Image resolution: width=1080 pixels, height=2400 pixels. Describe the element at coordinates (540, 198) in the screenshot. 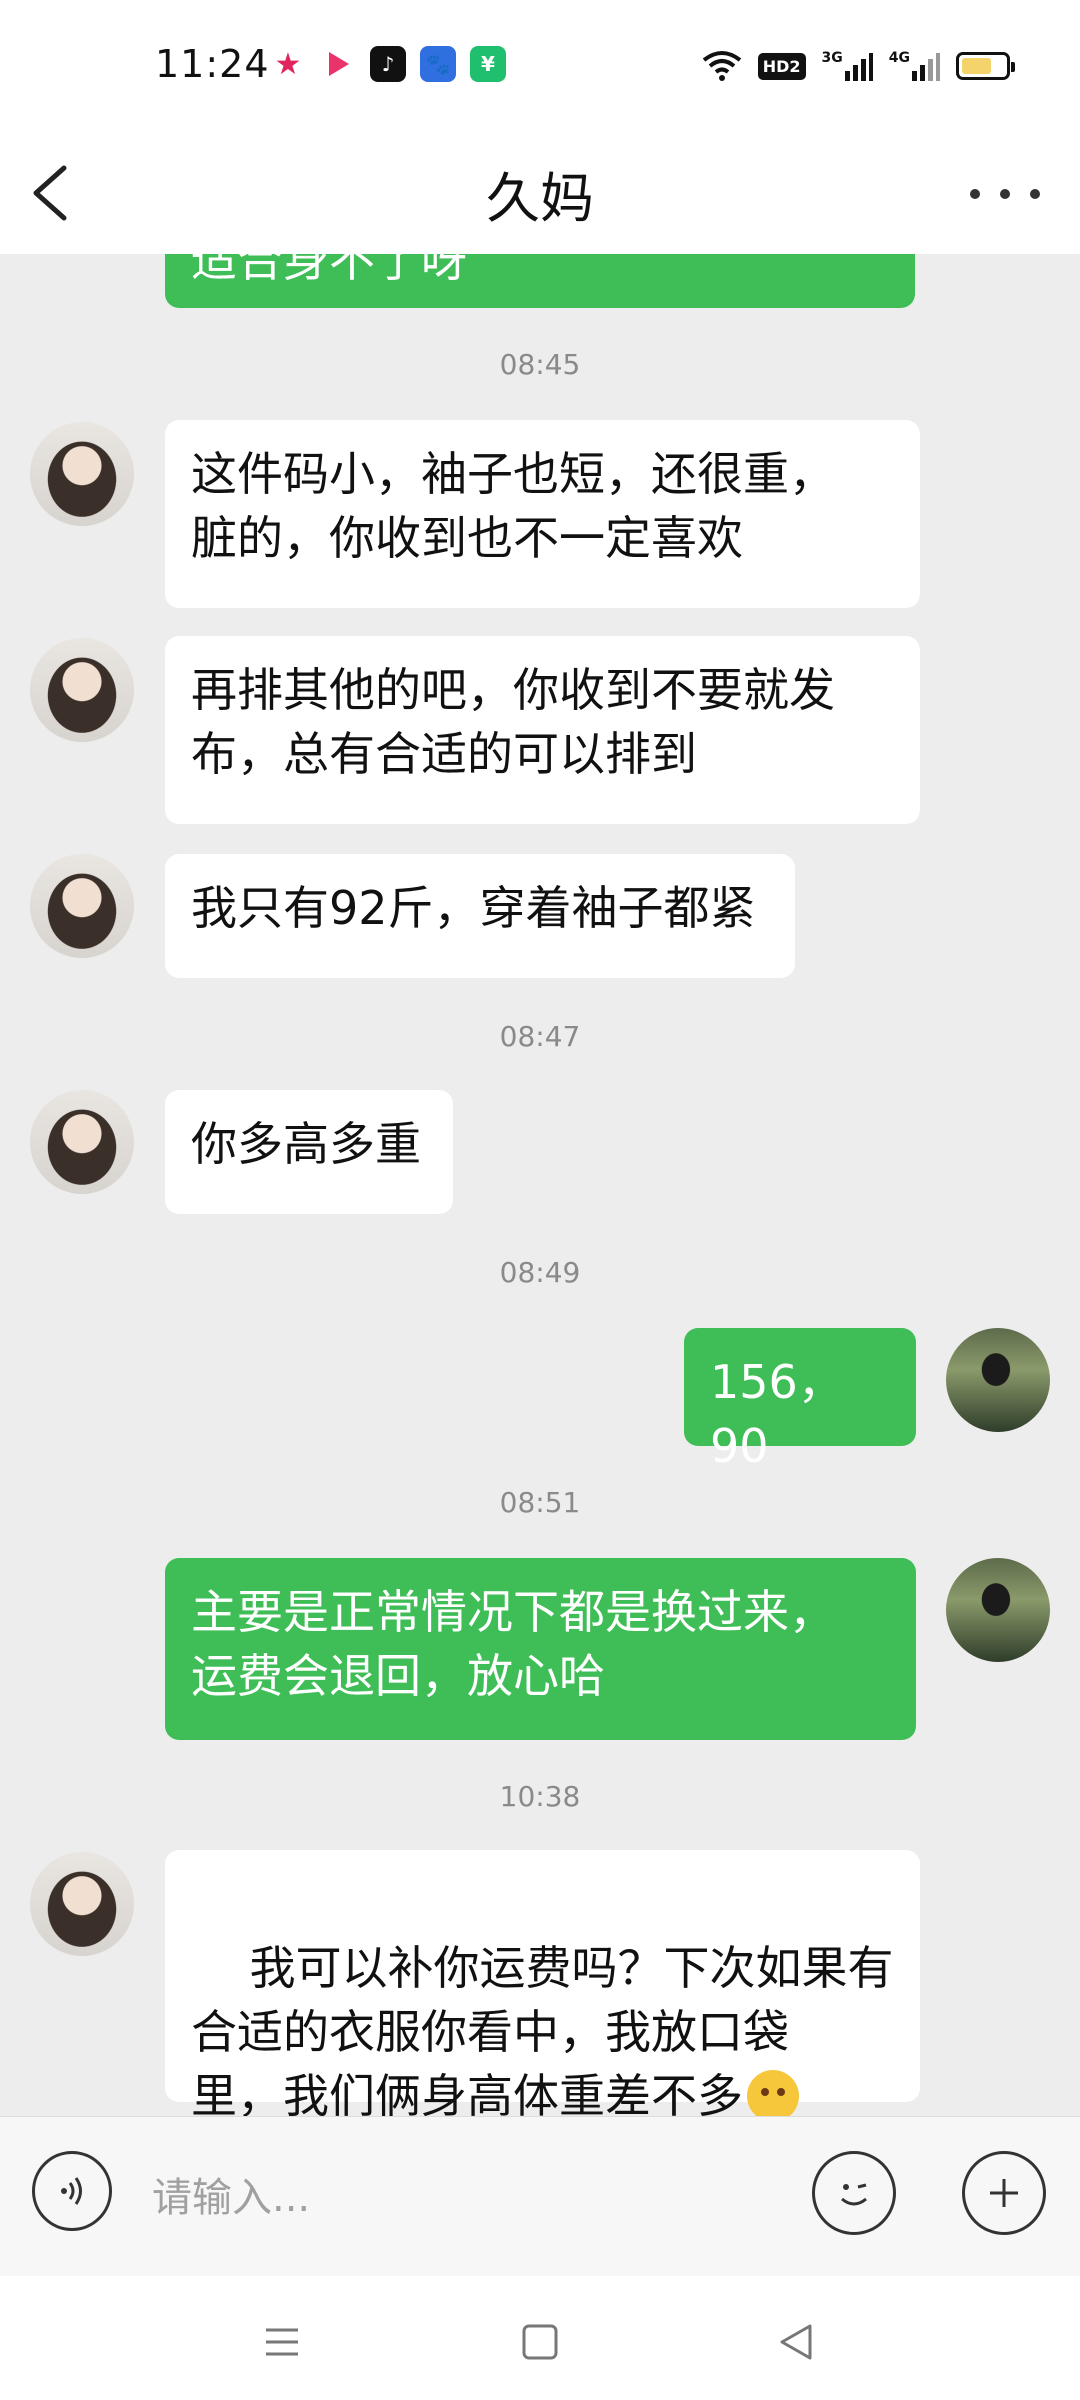

I see `chat-title: 久妈` at that location.